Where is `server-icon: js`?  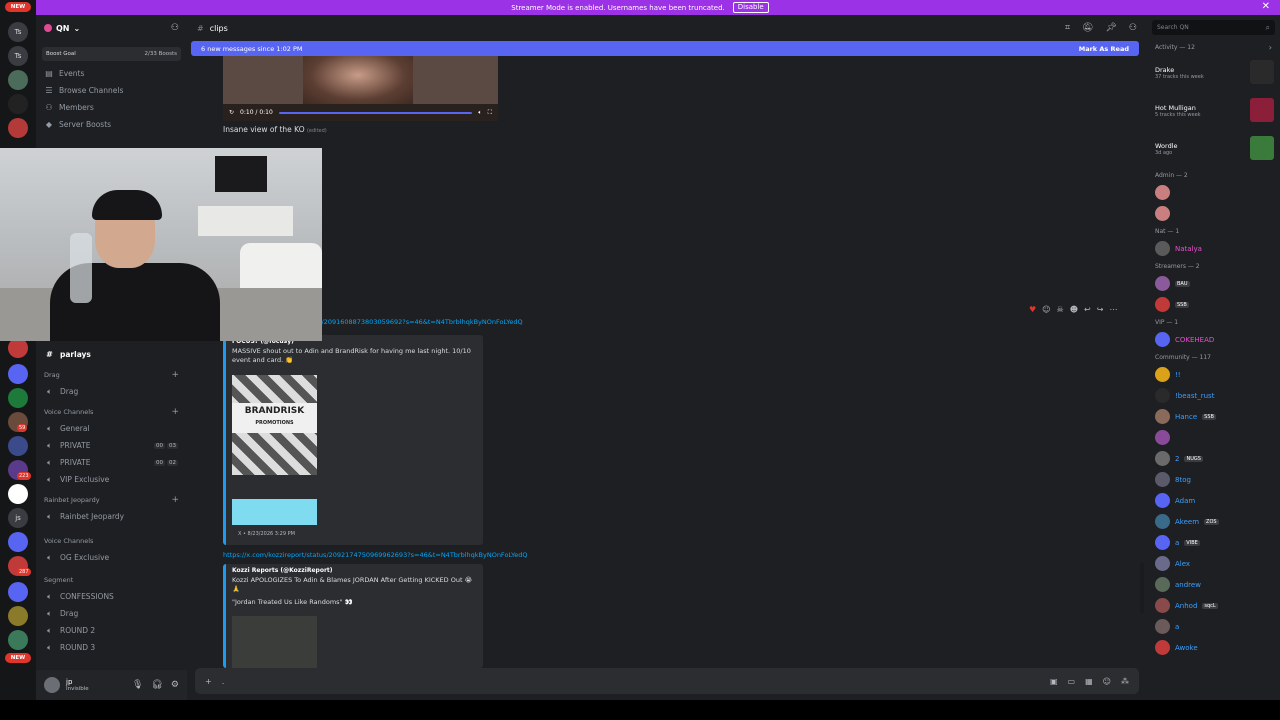
server-icon: js is located at coordinates (18, 518).